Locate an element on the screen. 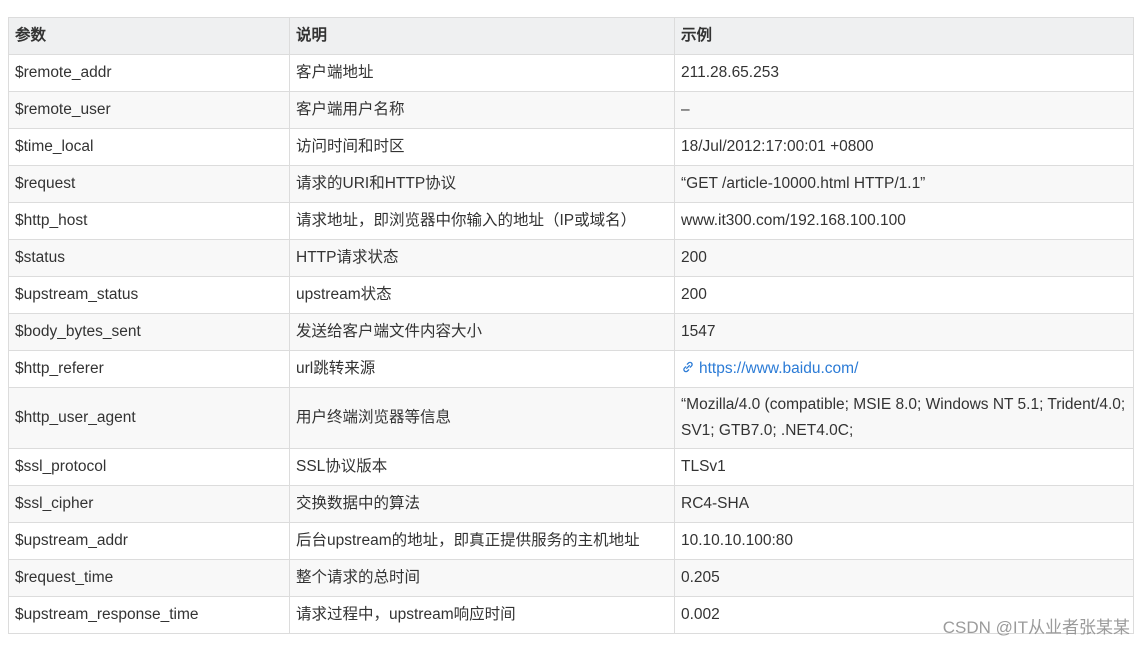 This screenshot has height=646, width=1144. param-cell: $status is located at coordinates (149, 258).